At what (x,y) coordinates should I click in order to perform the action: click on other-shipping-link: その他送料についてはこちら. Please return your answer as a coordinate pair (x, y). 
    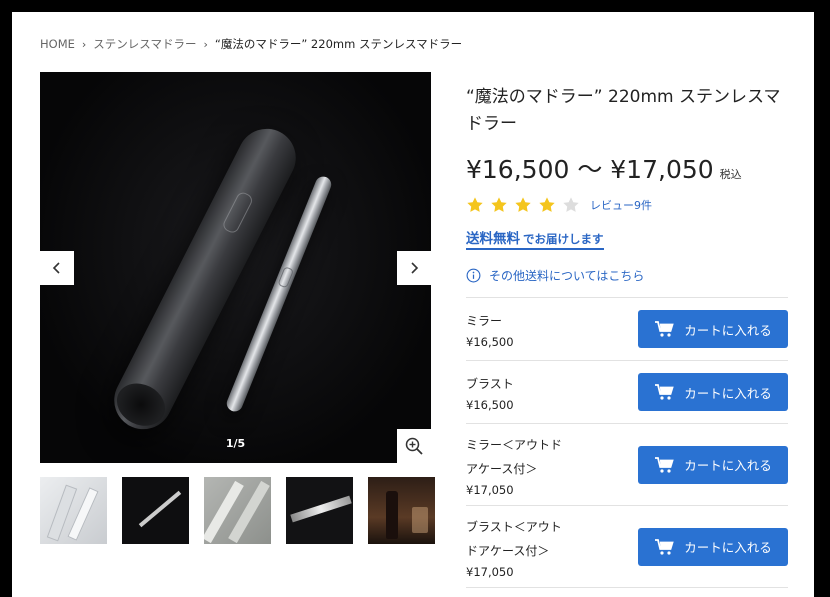
    Looking at the image, I should click on (627, 275).